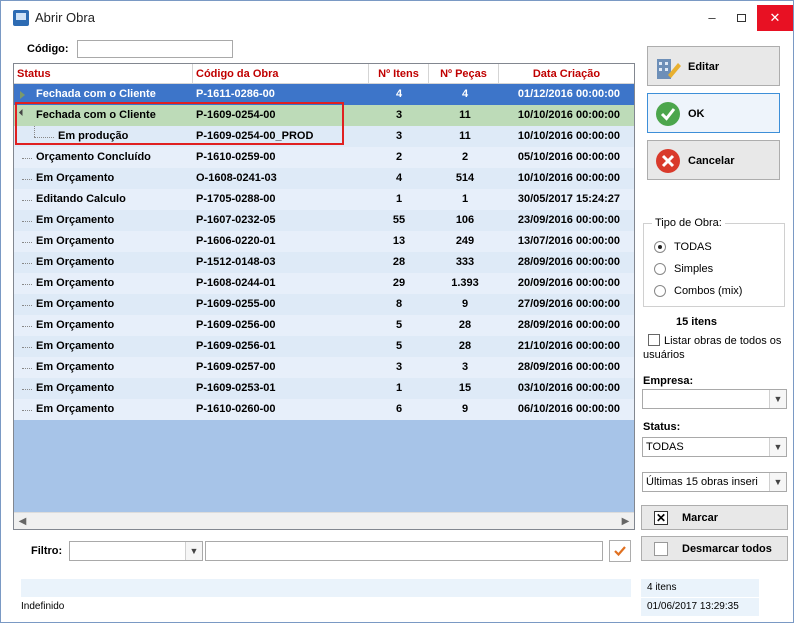  I want to click on radio-label: Simples, so click(694, 269).